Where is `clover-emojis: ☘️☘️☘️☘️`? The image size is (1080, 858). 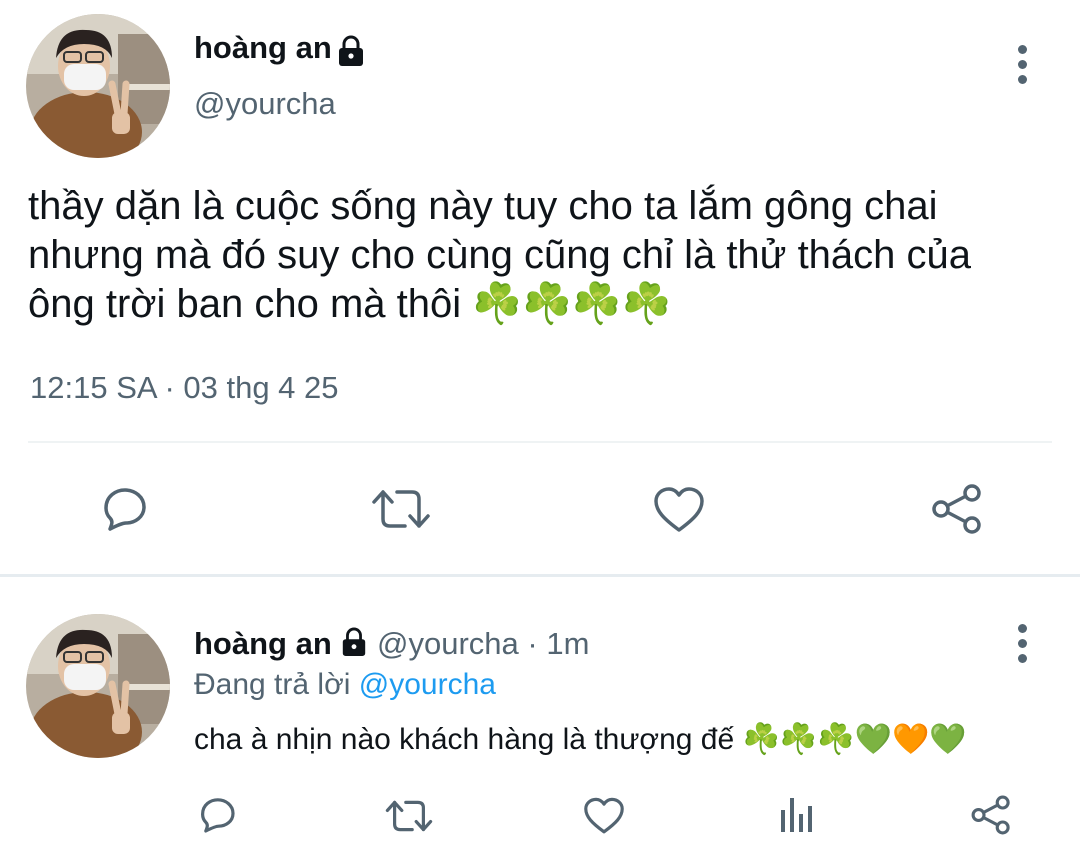 clover-emojis: ☘️☘️☘️☘️ is located at coordinates (572, 304).